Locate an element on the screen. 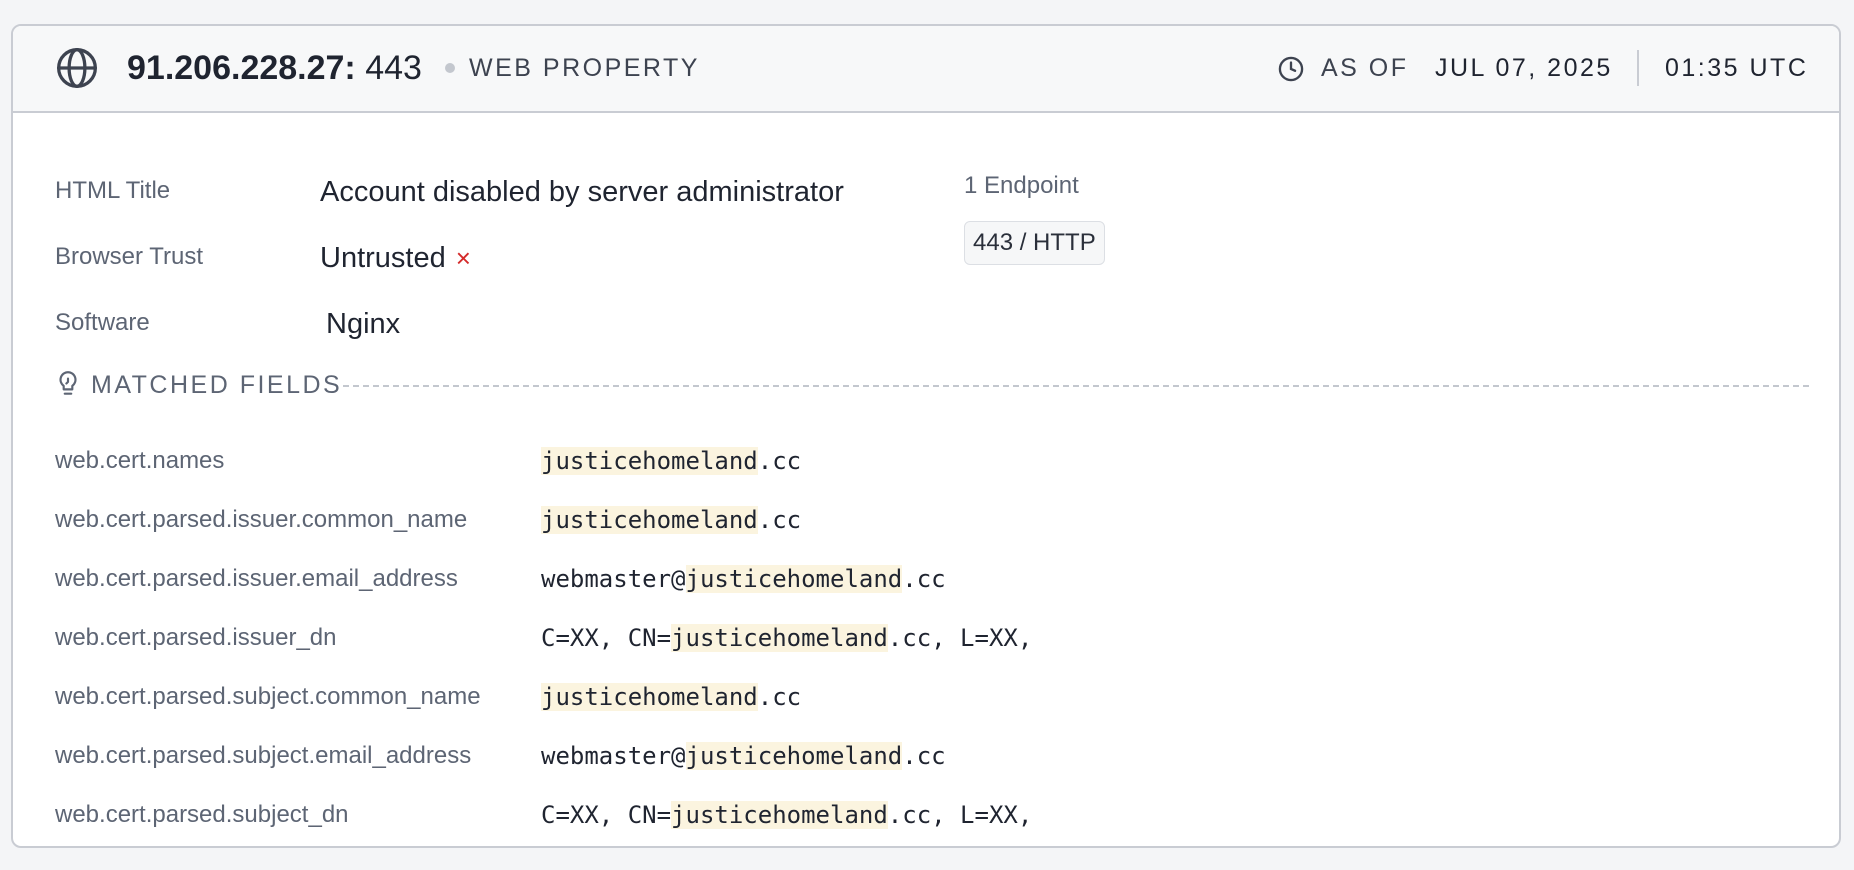  separator-dot is located at coordinates (450, 68).